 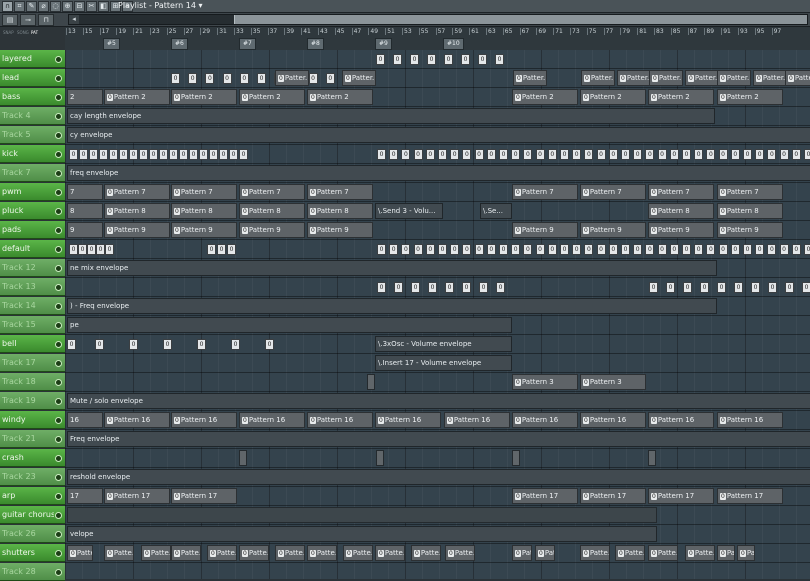 What do you see at coordinates (85, 420) in the screenshot?
I see `pattern-clip: 16` at bounding box center [85, 420].